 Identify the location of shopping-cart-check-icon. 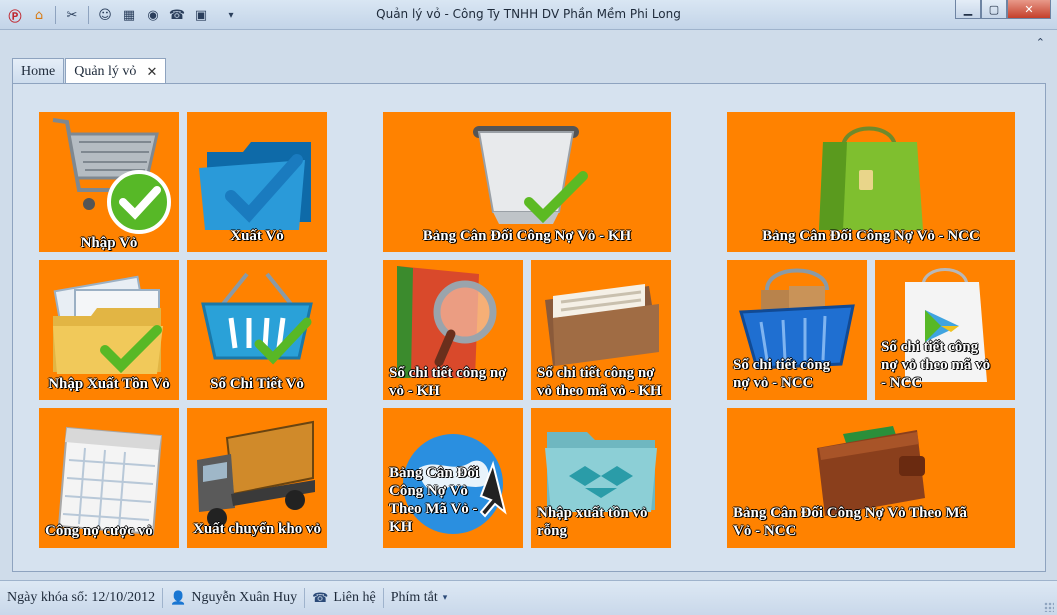
(111, 176).